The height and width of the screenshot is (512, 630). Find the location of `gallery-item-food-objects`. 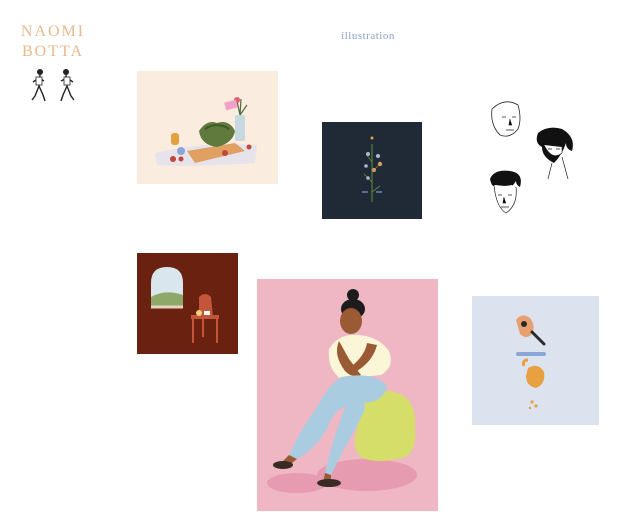

gallery-item-food-objects is located at coordinates (535, 360).